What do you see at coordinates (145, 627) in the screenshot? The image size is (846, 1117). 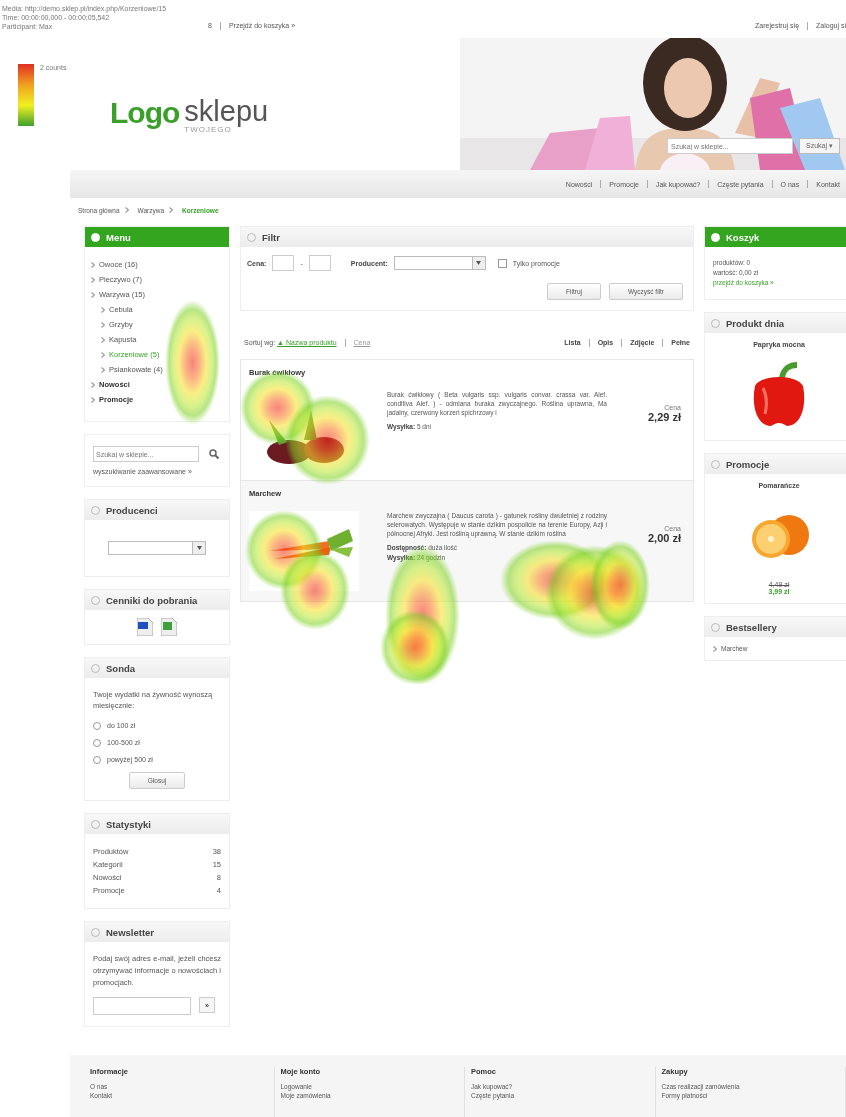 I see `pdf-file-icon` at bounding box center [145, 627].